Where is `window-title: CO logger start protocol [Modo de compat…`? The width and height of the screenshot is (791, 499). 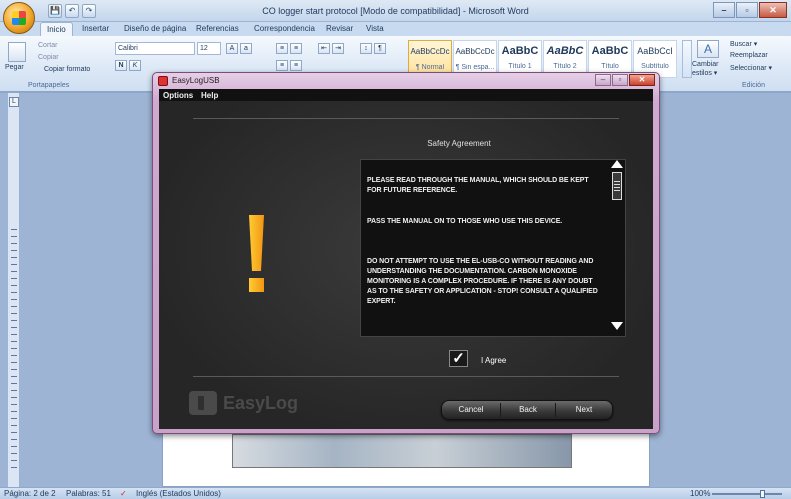 window-title: CO logger start protocol [Modo de compat… is located at coordinates (395, 11).